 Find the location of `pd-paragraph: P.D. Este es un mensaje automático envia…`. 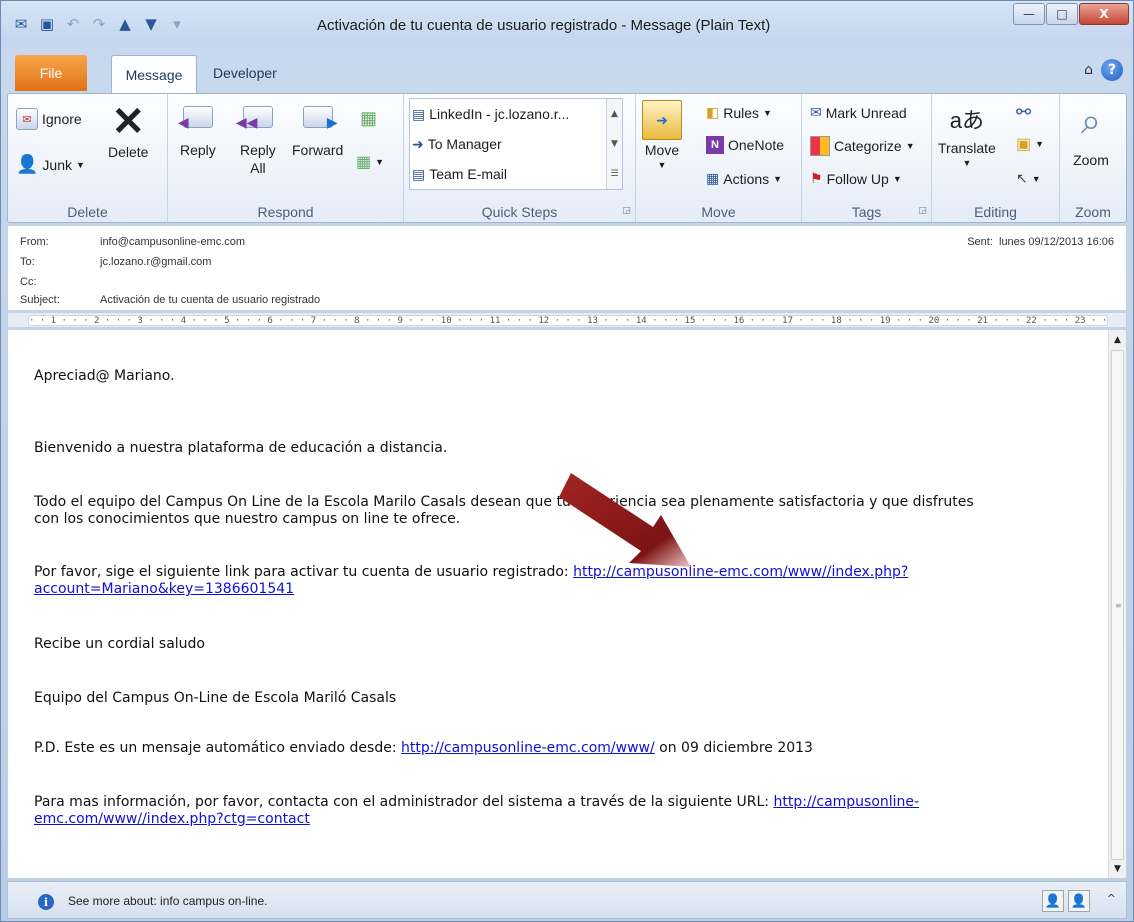

pd-paragraph: P.D. Este es un mensaje automático envia… is located at coordinates (564, 748).